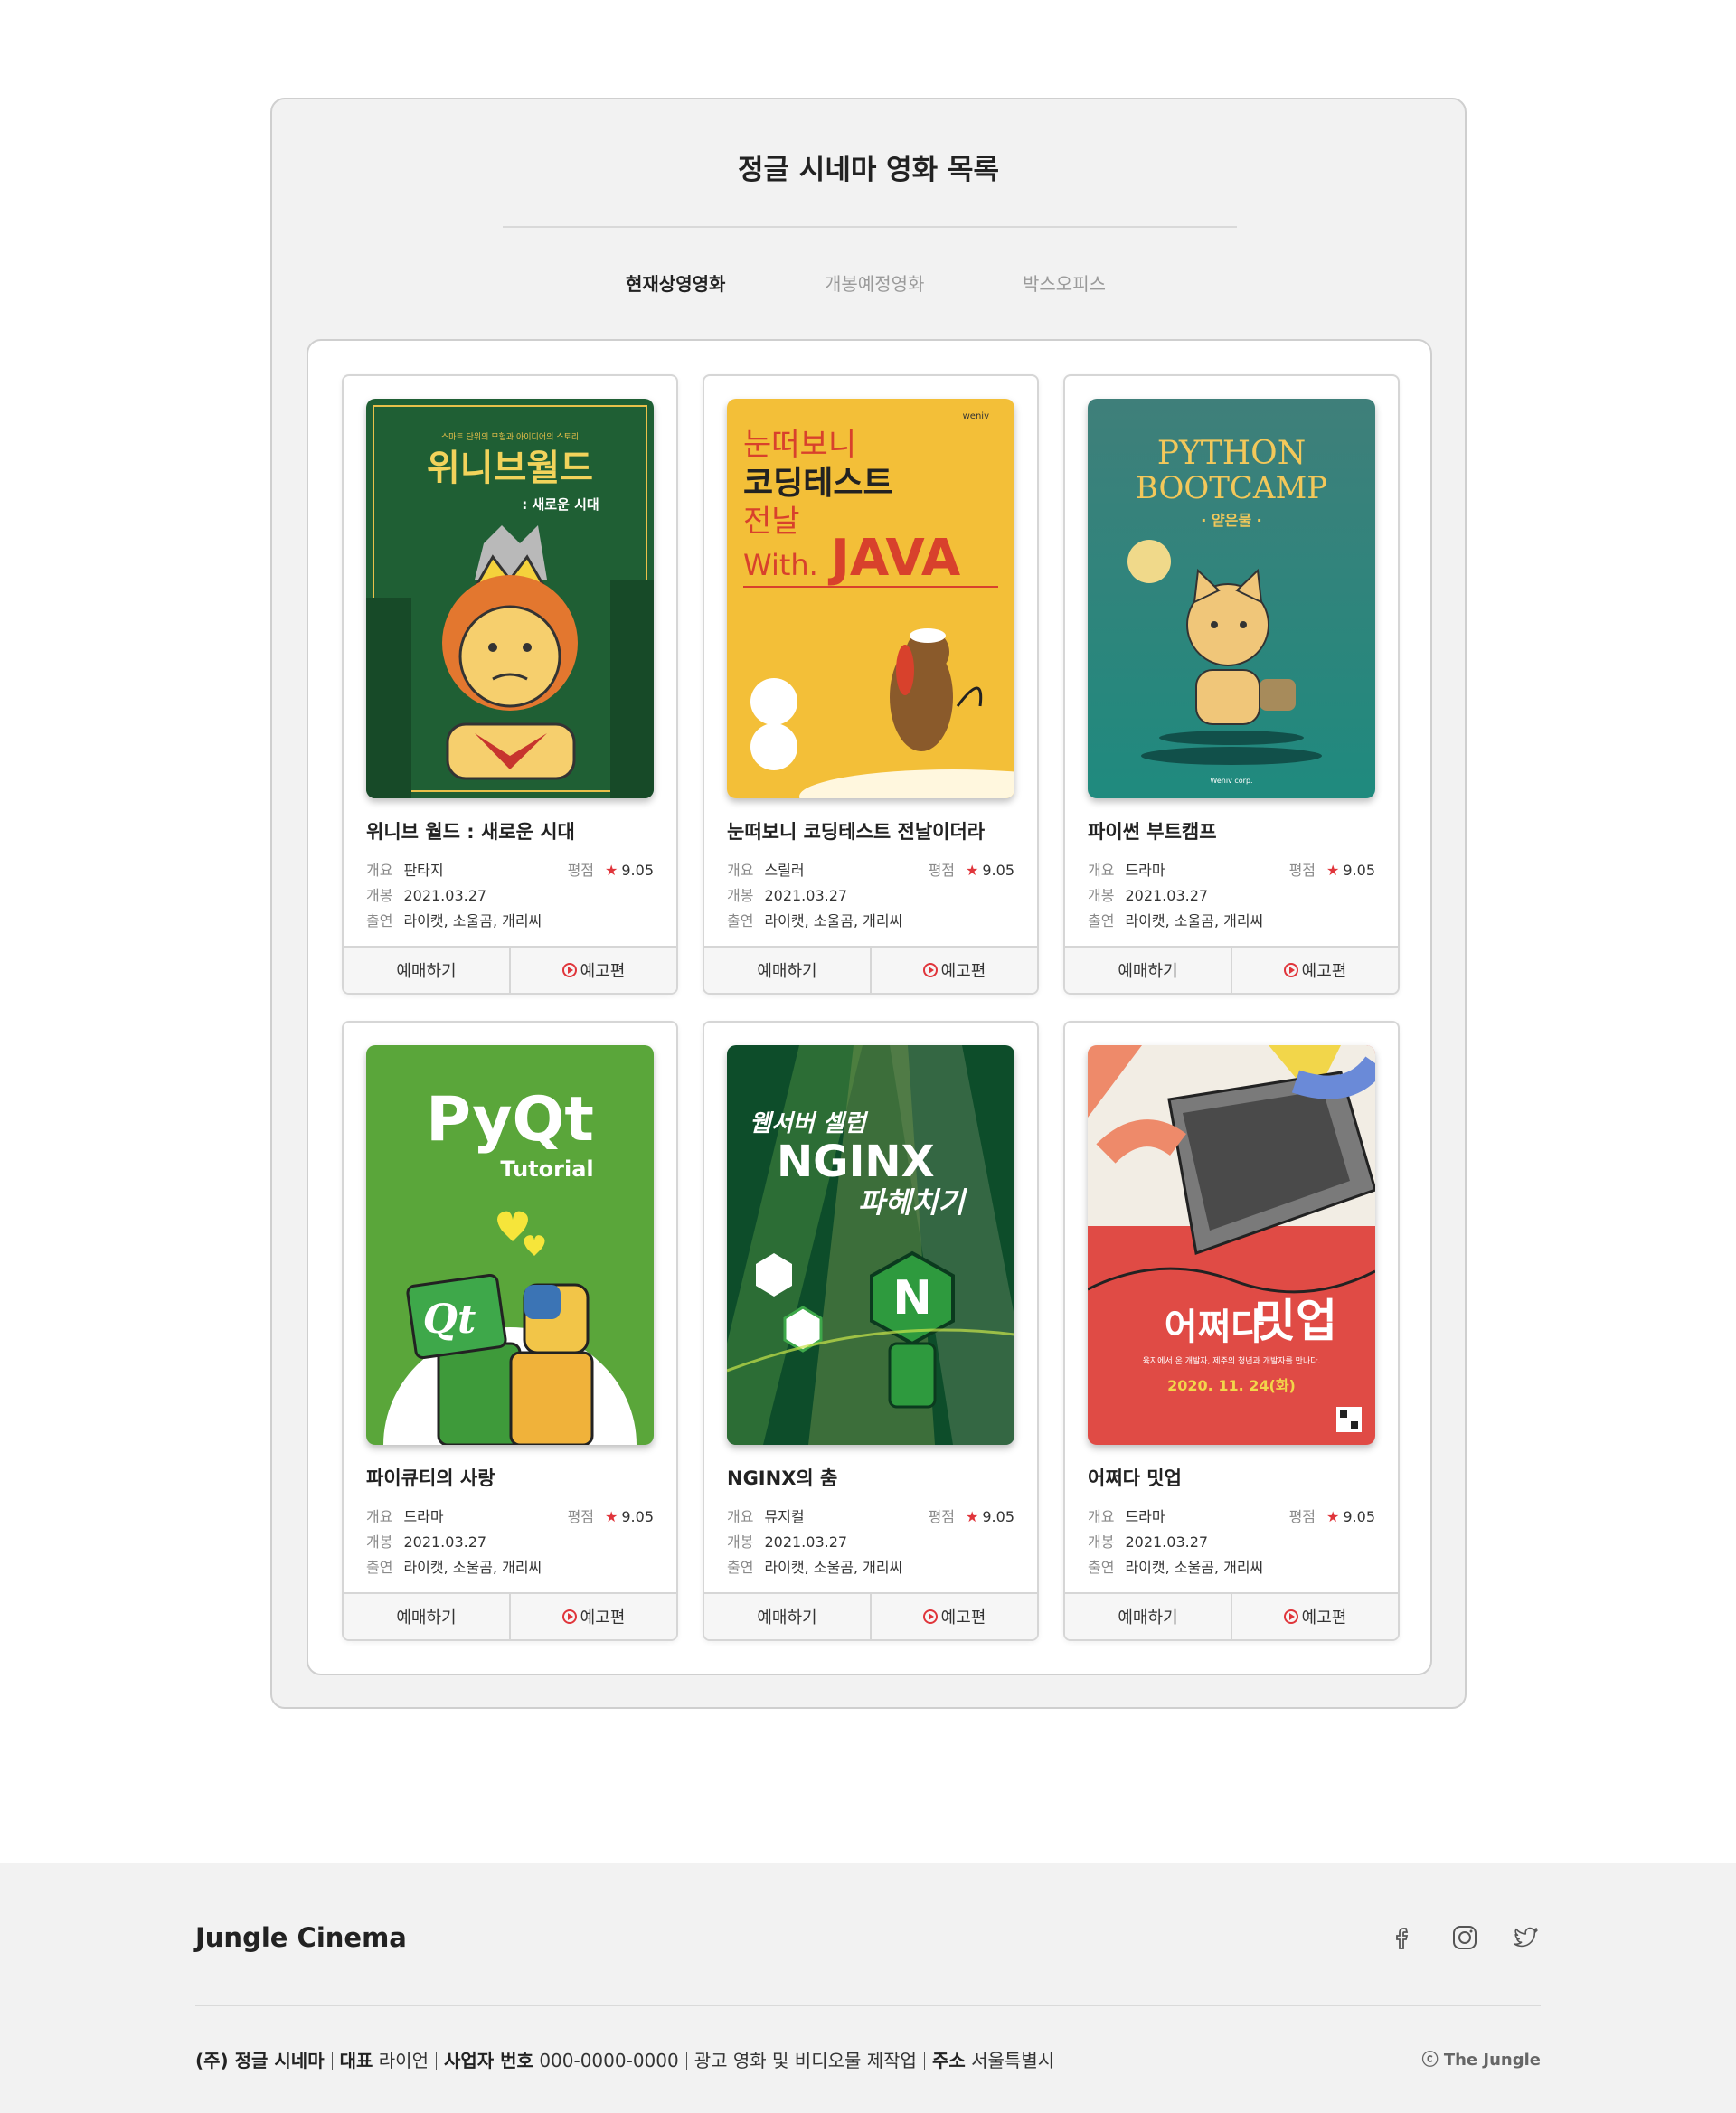 The width and height of the screenshot is (1736, 2113). Describe the element at coordinates (510, 468) in the screenshot. I see `svg-text: 위니브월드` at that location.